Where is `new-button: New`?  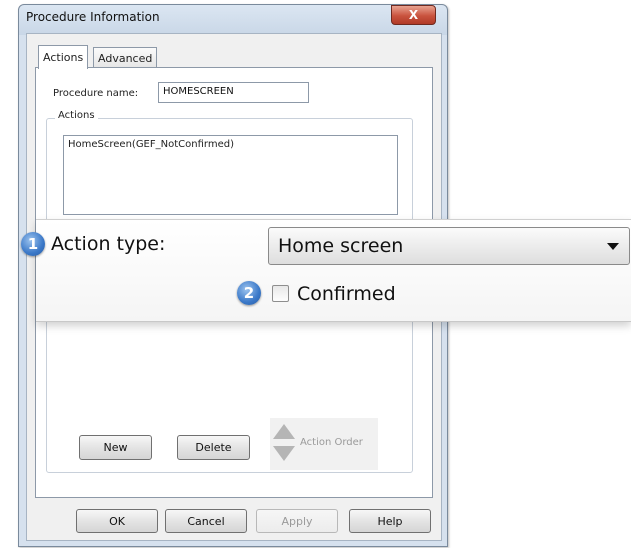 new-button: New is located at coordinates (115, 447).